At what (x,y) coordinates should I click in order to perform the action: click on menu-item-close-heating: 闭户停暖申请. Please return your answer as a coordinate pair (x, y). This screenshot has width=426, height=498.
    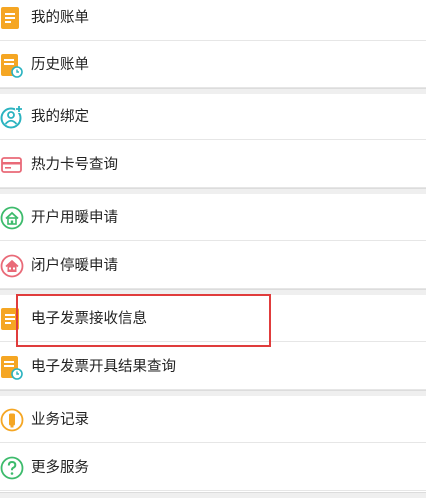
    Looking at the image, I should click on (213, 266).